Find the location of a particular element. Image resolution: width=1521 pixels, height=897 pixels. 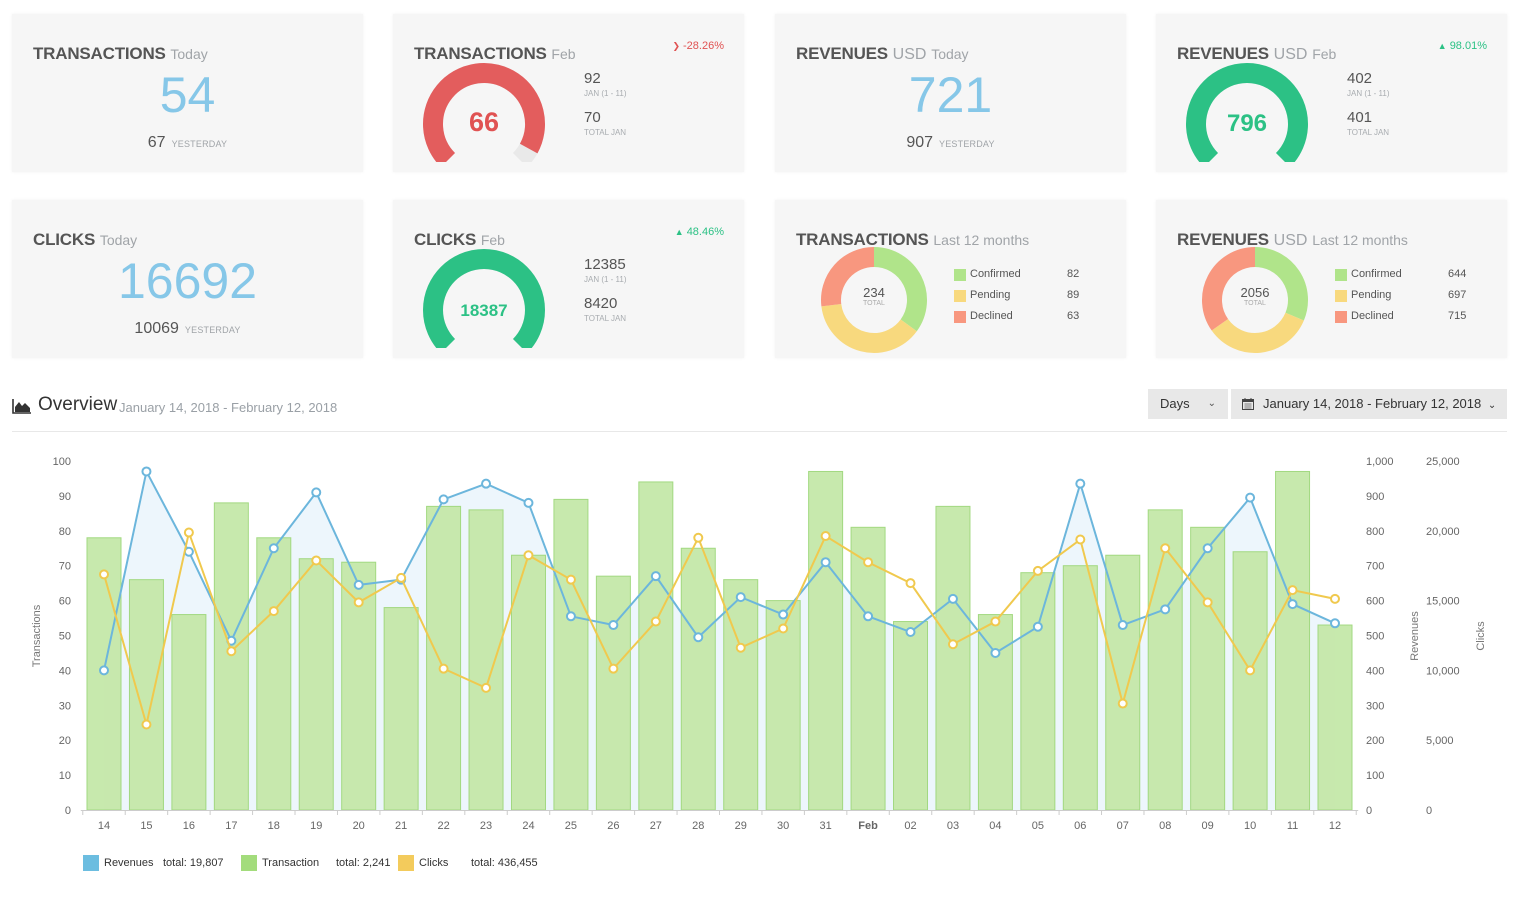

x-tick-label: 04 is located at coordinates (995, 826).